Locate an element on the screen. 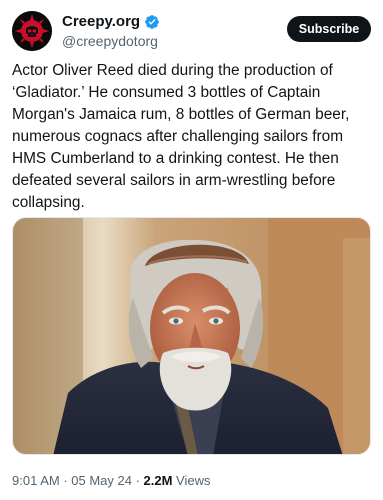  skull-logo-icon is located at coordinates (32, 31).